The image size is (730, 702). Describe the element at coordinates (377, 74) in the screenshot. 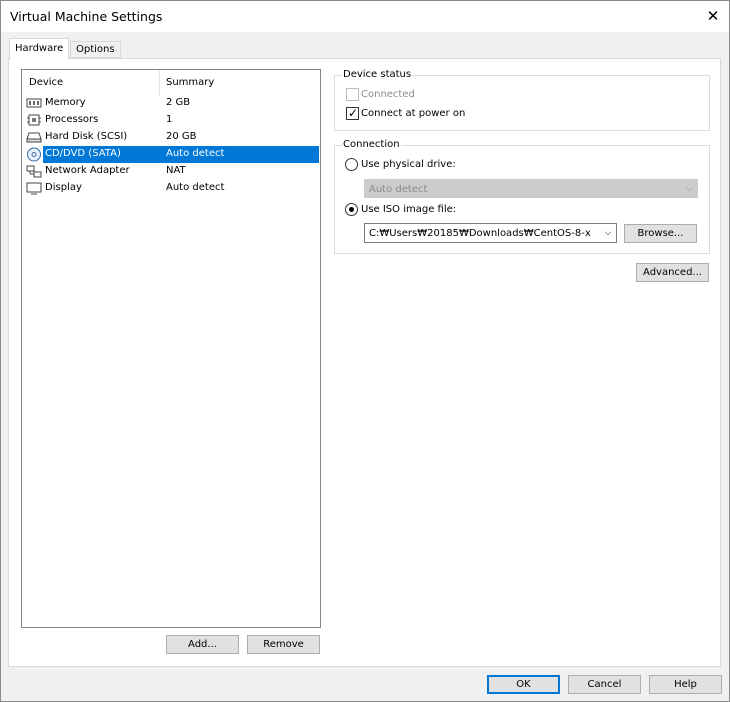

I see `device-status-label: Device status` at that location.